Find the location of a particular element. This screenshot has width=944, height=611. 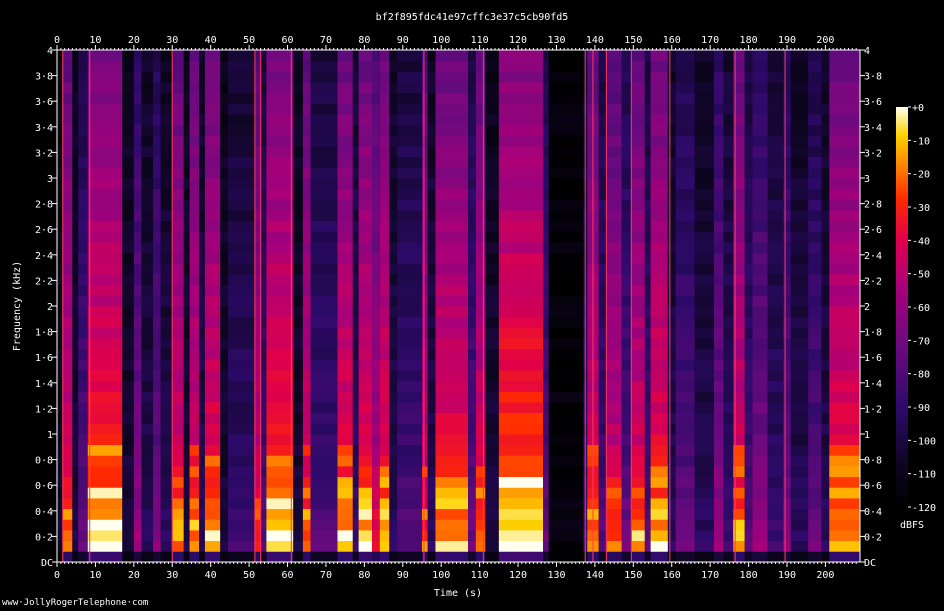

y-tick-label-right: 0·4 is located at coordinates (873, 512).